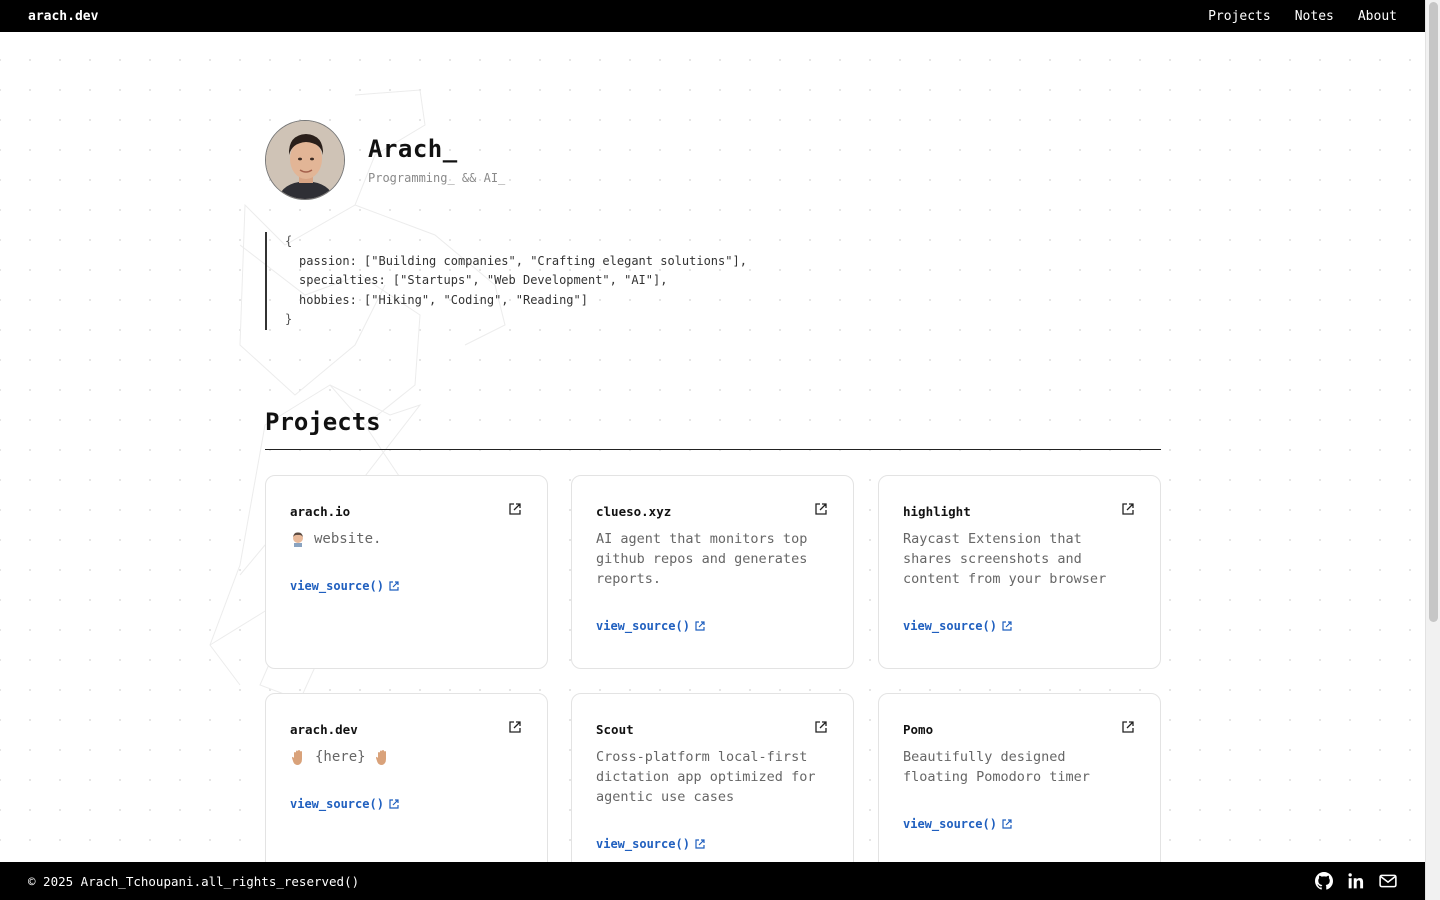 Image resolution: width=1440 pixels, height=900 pixels. I want to click on profile-header: Arach_ Programming_ && AI_, so click(385, 160).